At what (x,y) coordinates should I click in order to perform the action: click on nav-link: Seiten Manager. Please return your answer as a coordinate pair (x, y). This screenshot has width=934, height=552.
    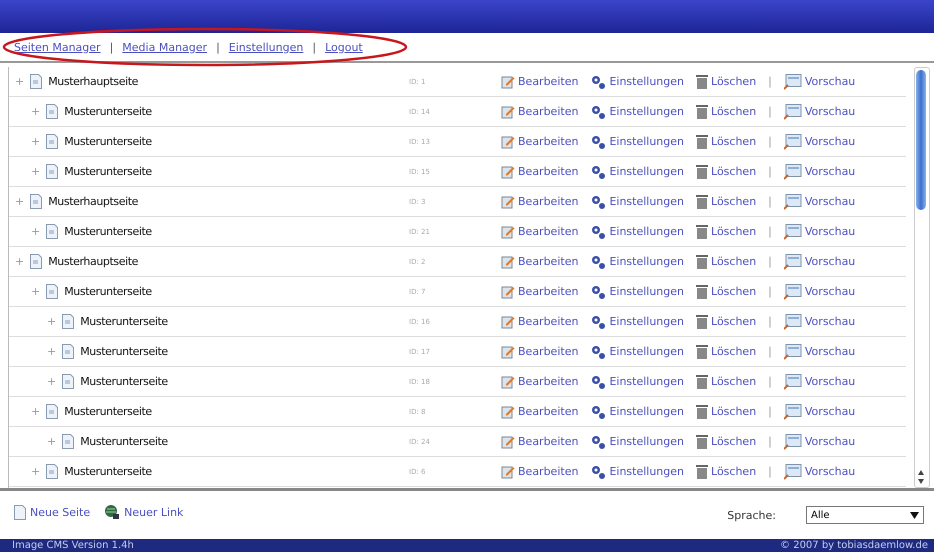
    Looking at the image, I should click on (57, 47).